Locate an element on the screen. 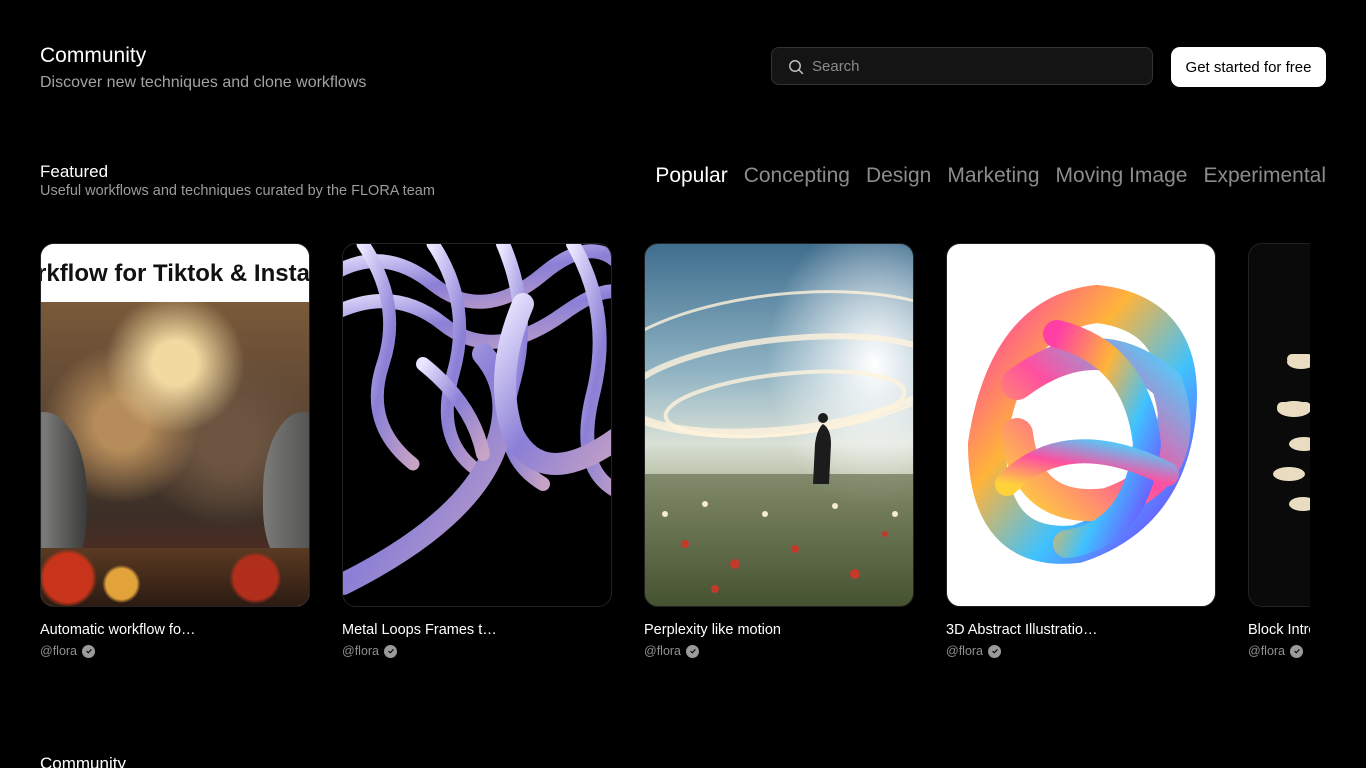  workflow-card: 3D Abstract Illustratio… @flora is located at coordinates (1081, 450).